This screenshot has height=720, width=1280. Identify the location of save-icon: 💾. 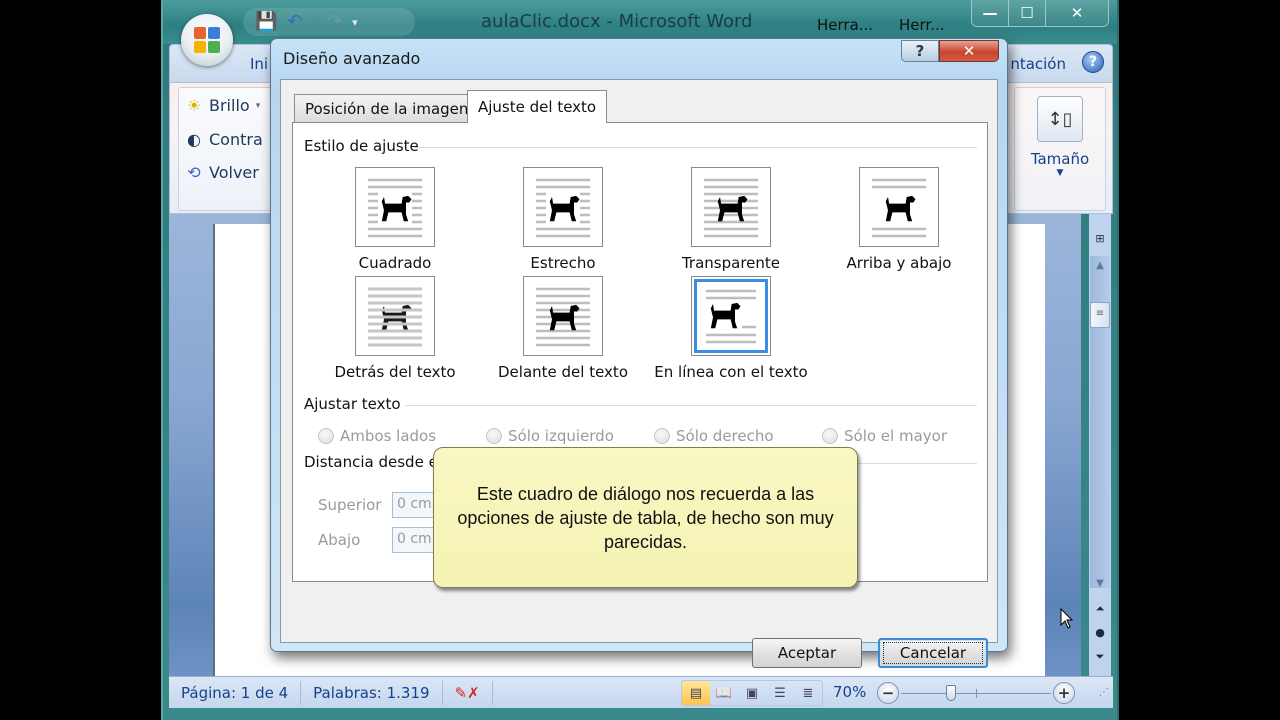
(266, 22).